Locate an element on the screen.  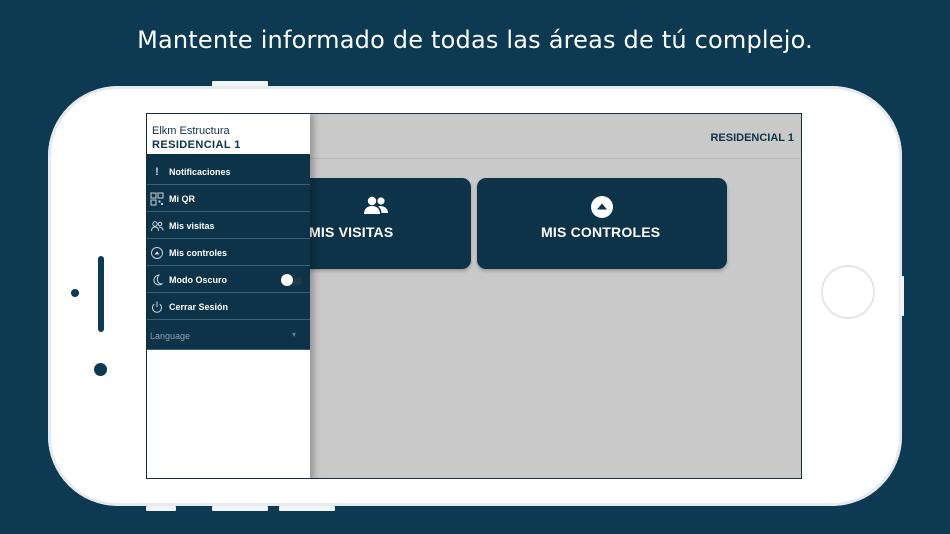
phone-side-key is located at coordinates (902, 296).